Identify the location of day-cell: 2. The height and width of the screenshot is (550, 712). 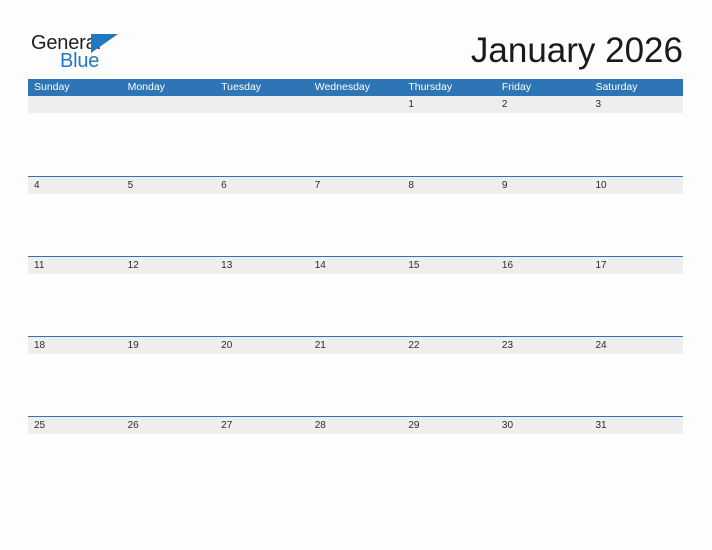
(543, 104).